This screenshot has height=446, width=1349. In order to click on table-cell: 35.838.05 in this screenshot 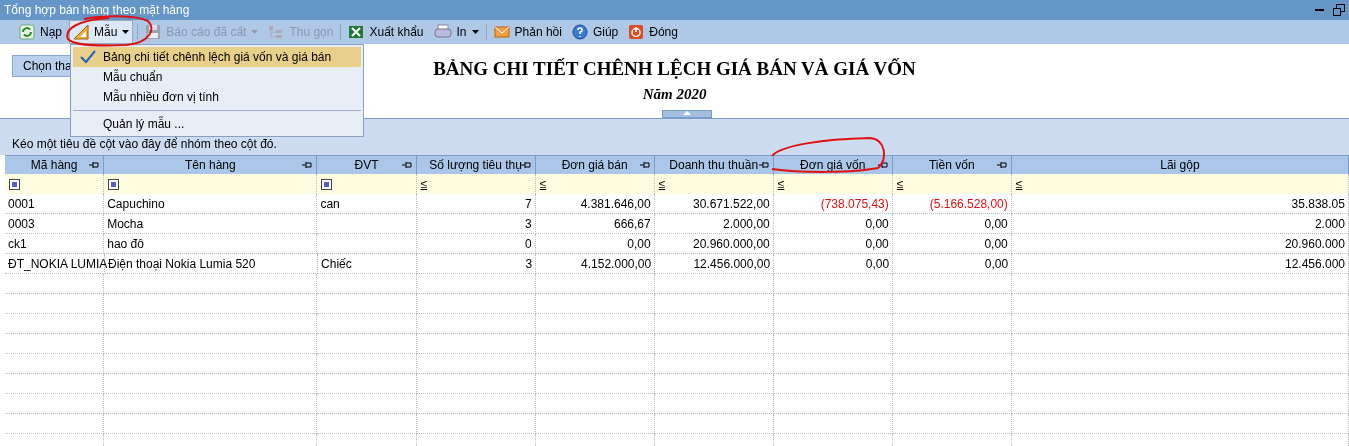, I will do `click(1180, 204)`.